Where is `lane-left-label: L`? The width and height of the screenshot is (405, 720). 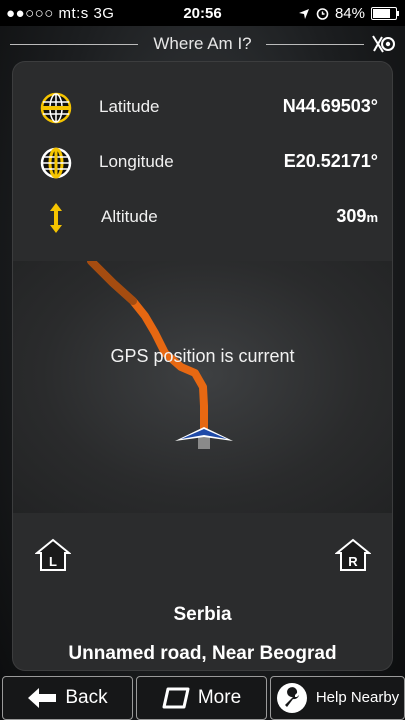 lane-left-label: L is located at coordinates (53, 561).